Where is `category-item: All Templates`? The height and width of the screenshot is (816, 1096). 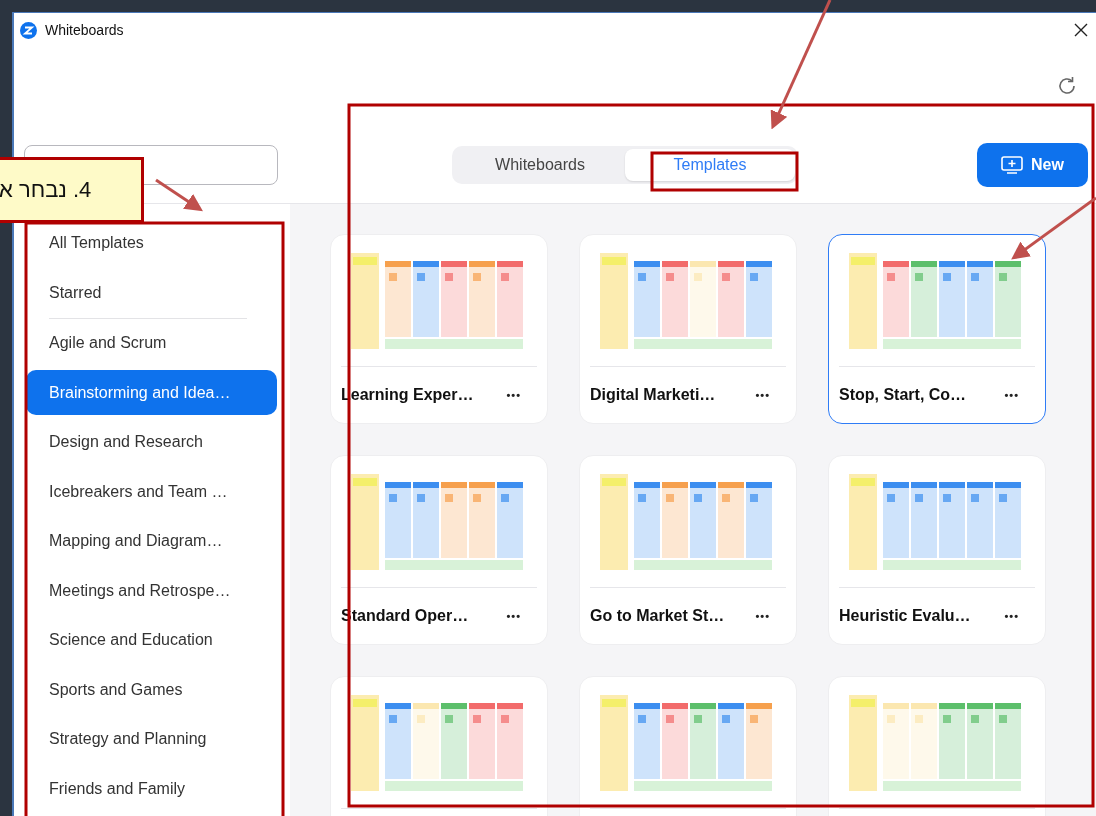 category-item: All Templates is located at coordinates (151, 243).